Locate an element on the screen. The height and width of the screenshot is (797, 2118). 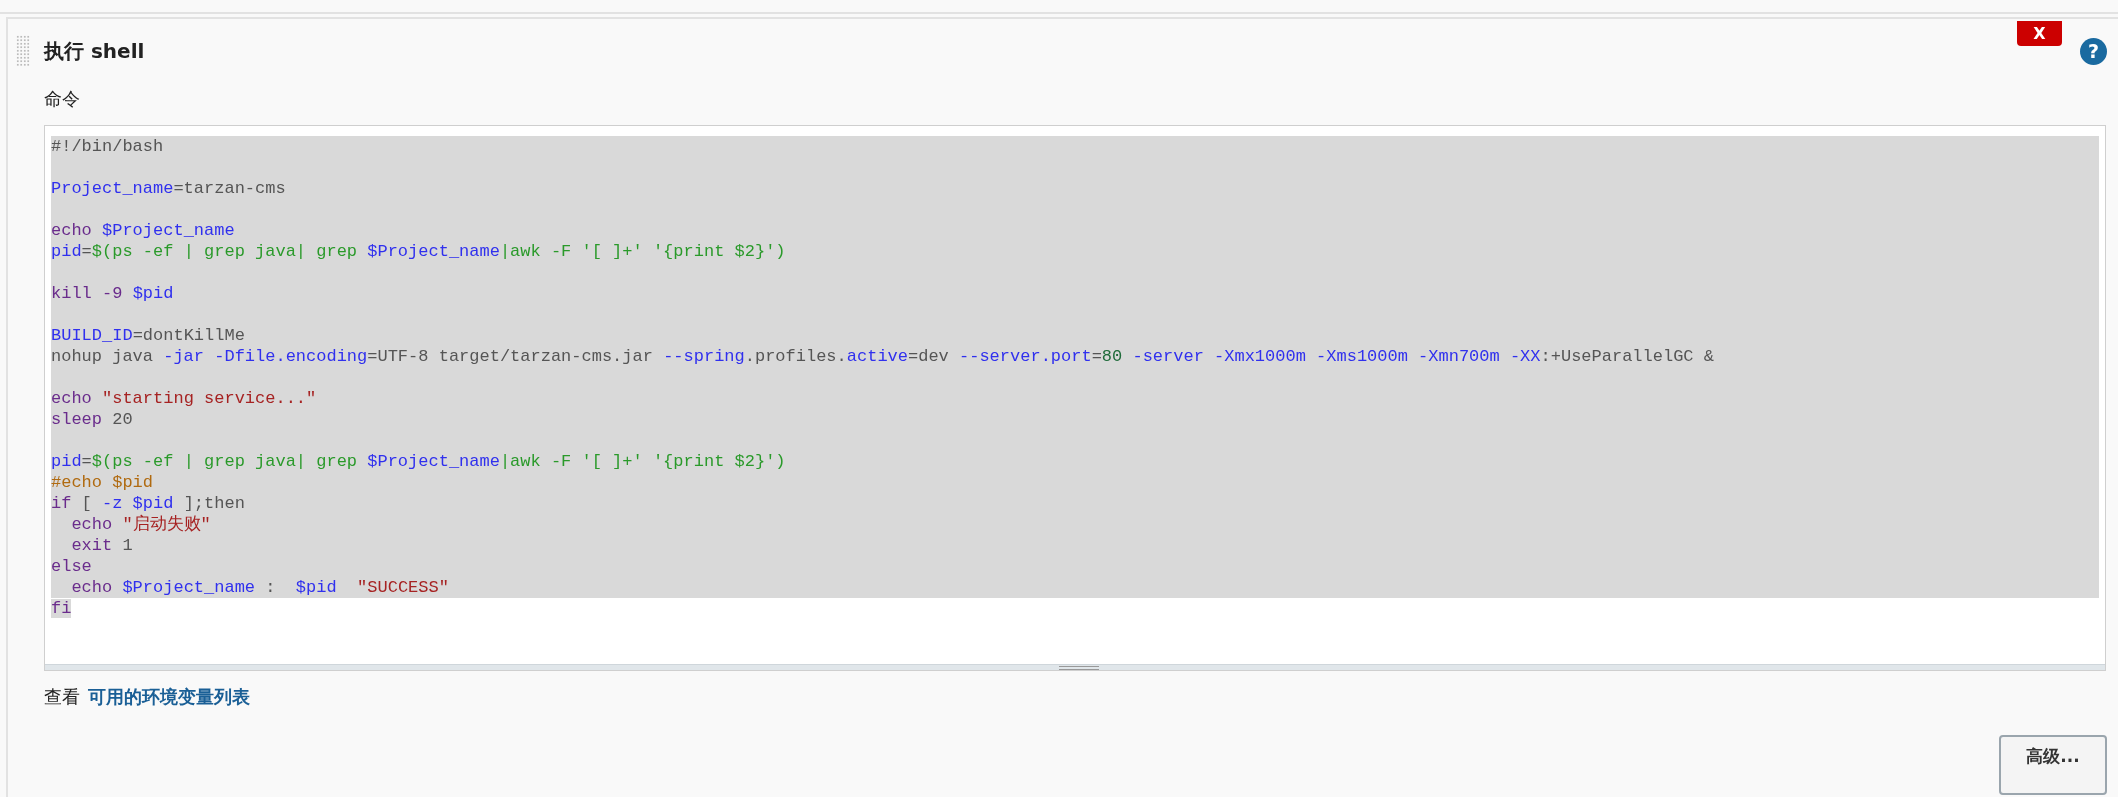
field-label: 命令 is located at coordinates (62, 99).